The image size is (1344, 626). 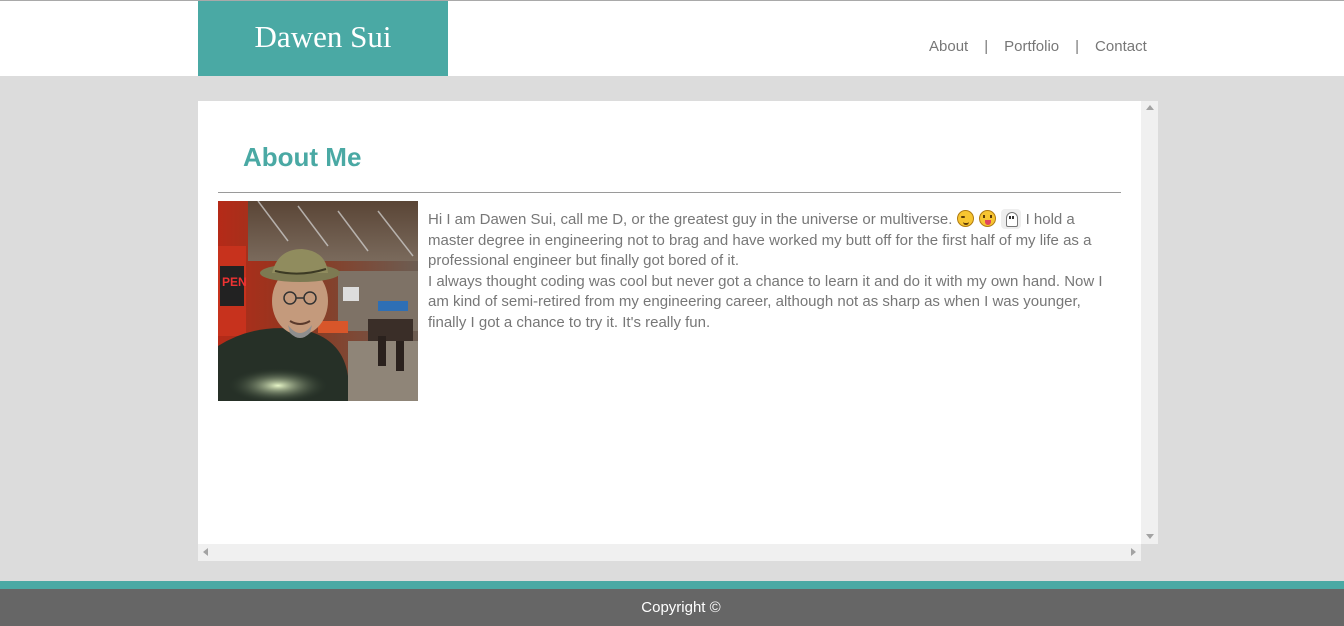 I want to click on nav-about-link: About, so click(x=948, y=46).